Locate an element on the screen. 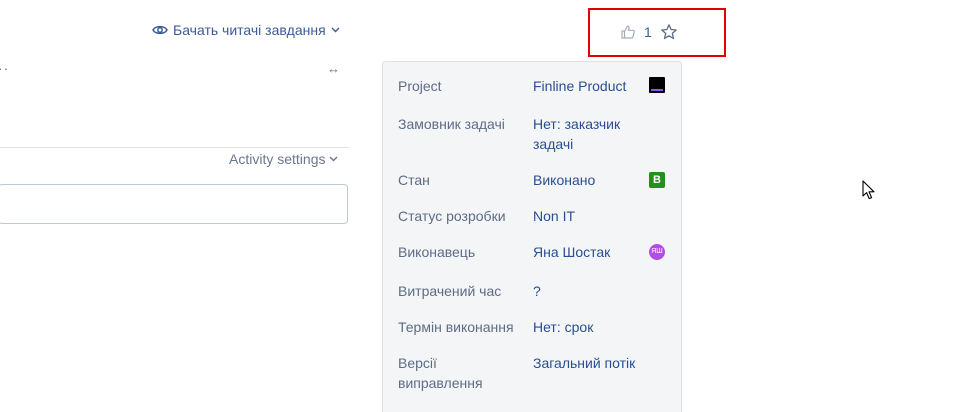 Image resolution: width=961 pixels, height=412 pixels. field-value-status: Виконано is located at coordinates (589, 180).